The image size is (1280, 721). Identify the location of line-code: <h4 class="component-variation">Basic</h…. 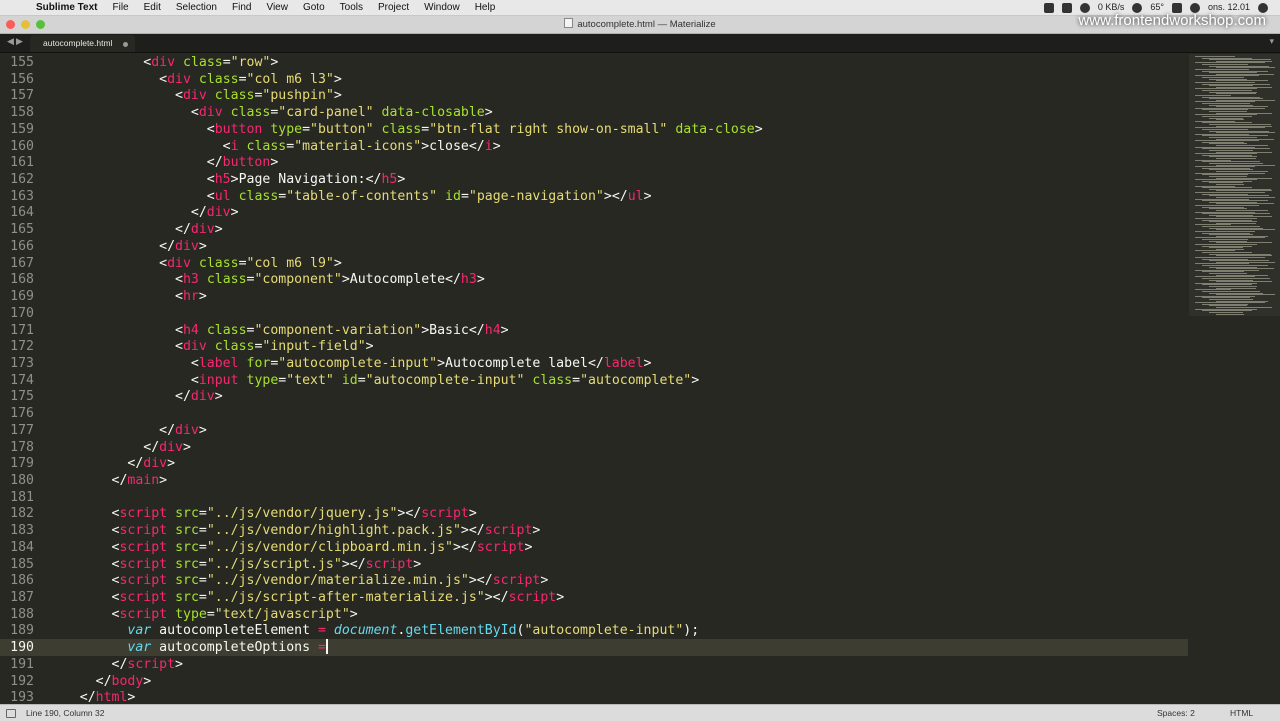
(278, 330).